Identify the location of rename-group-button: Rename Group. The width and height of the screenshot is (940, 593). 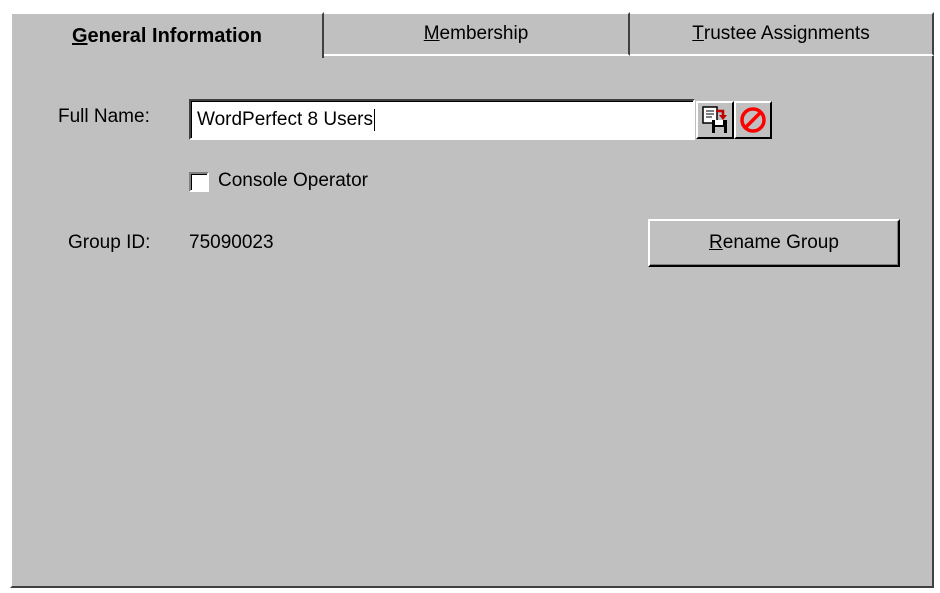
(774, 243).